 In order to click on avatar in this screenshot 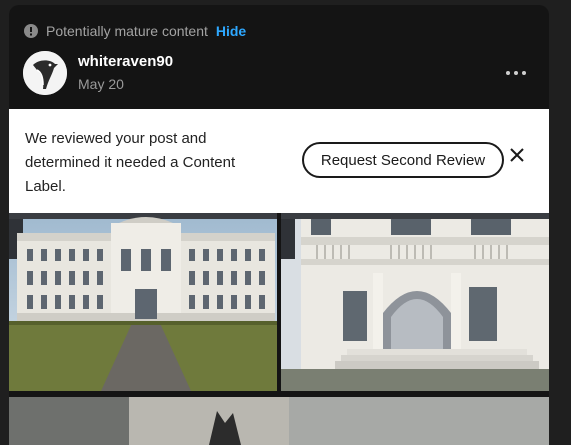, I will do `click(45, 73)`.